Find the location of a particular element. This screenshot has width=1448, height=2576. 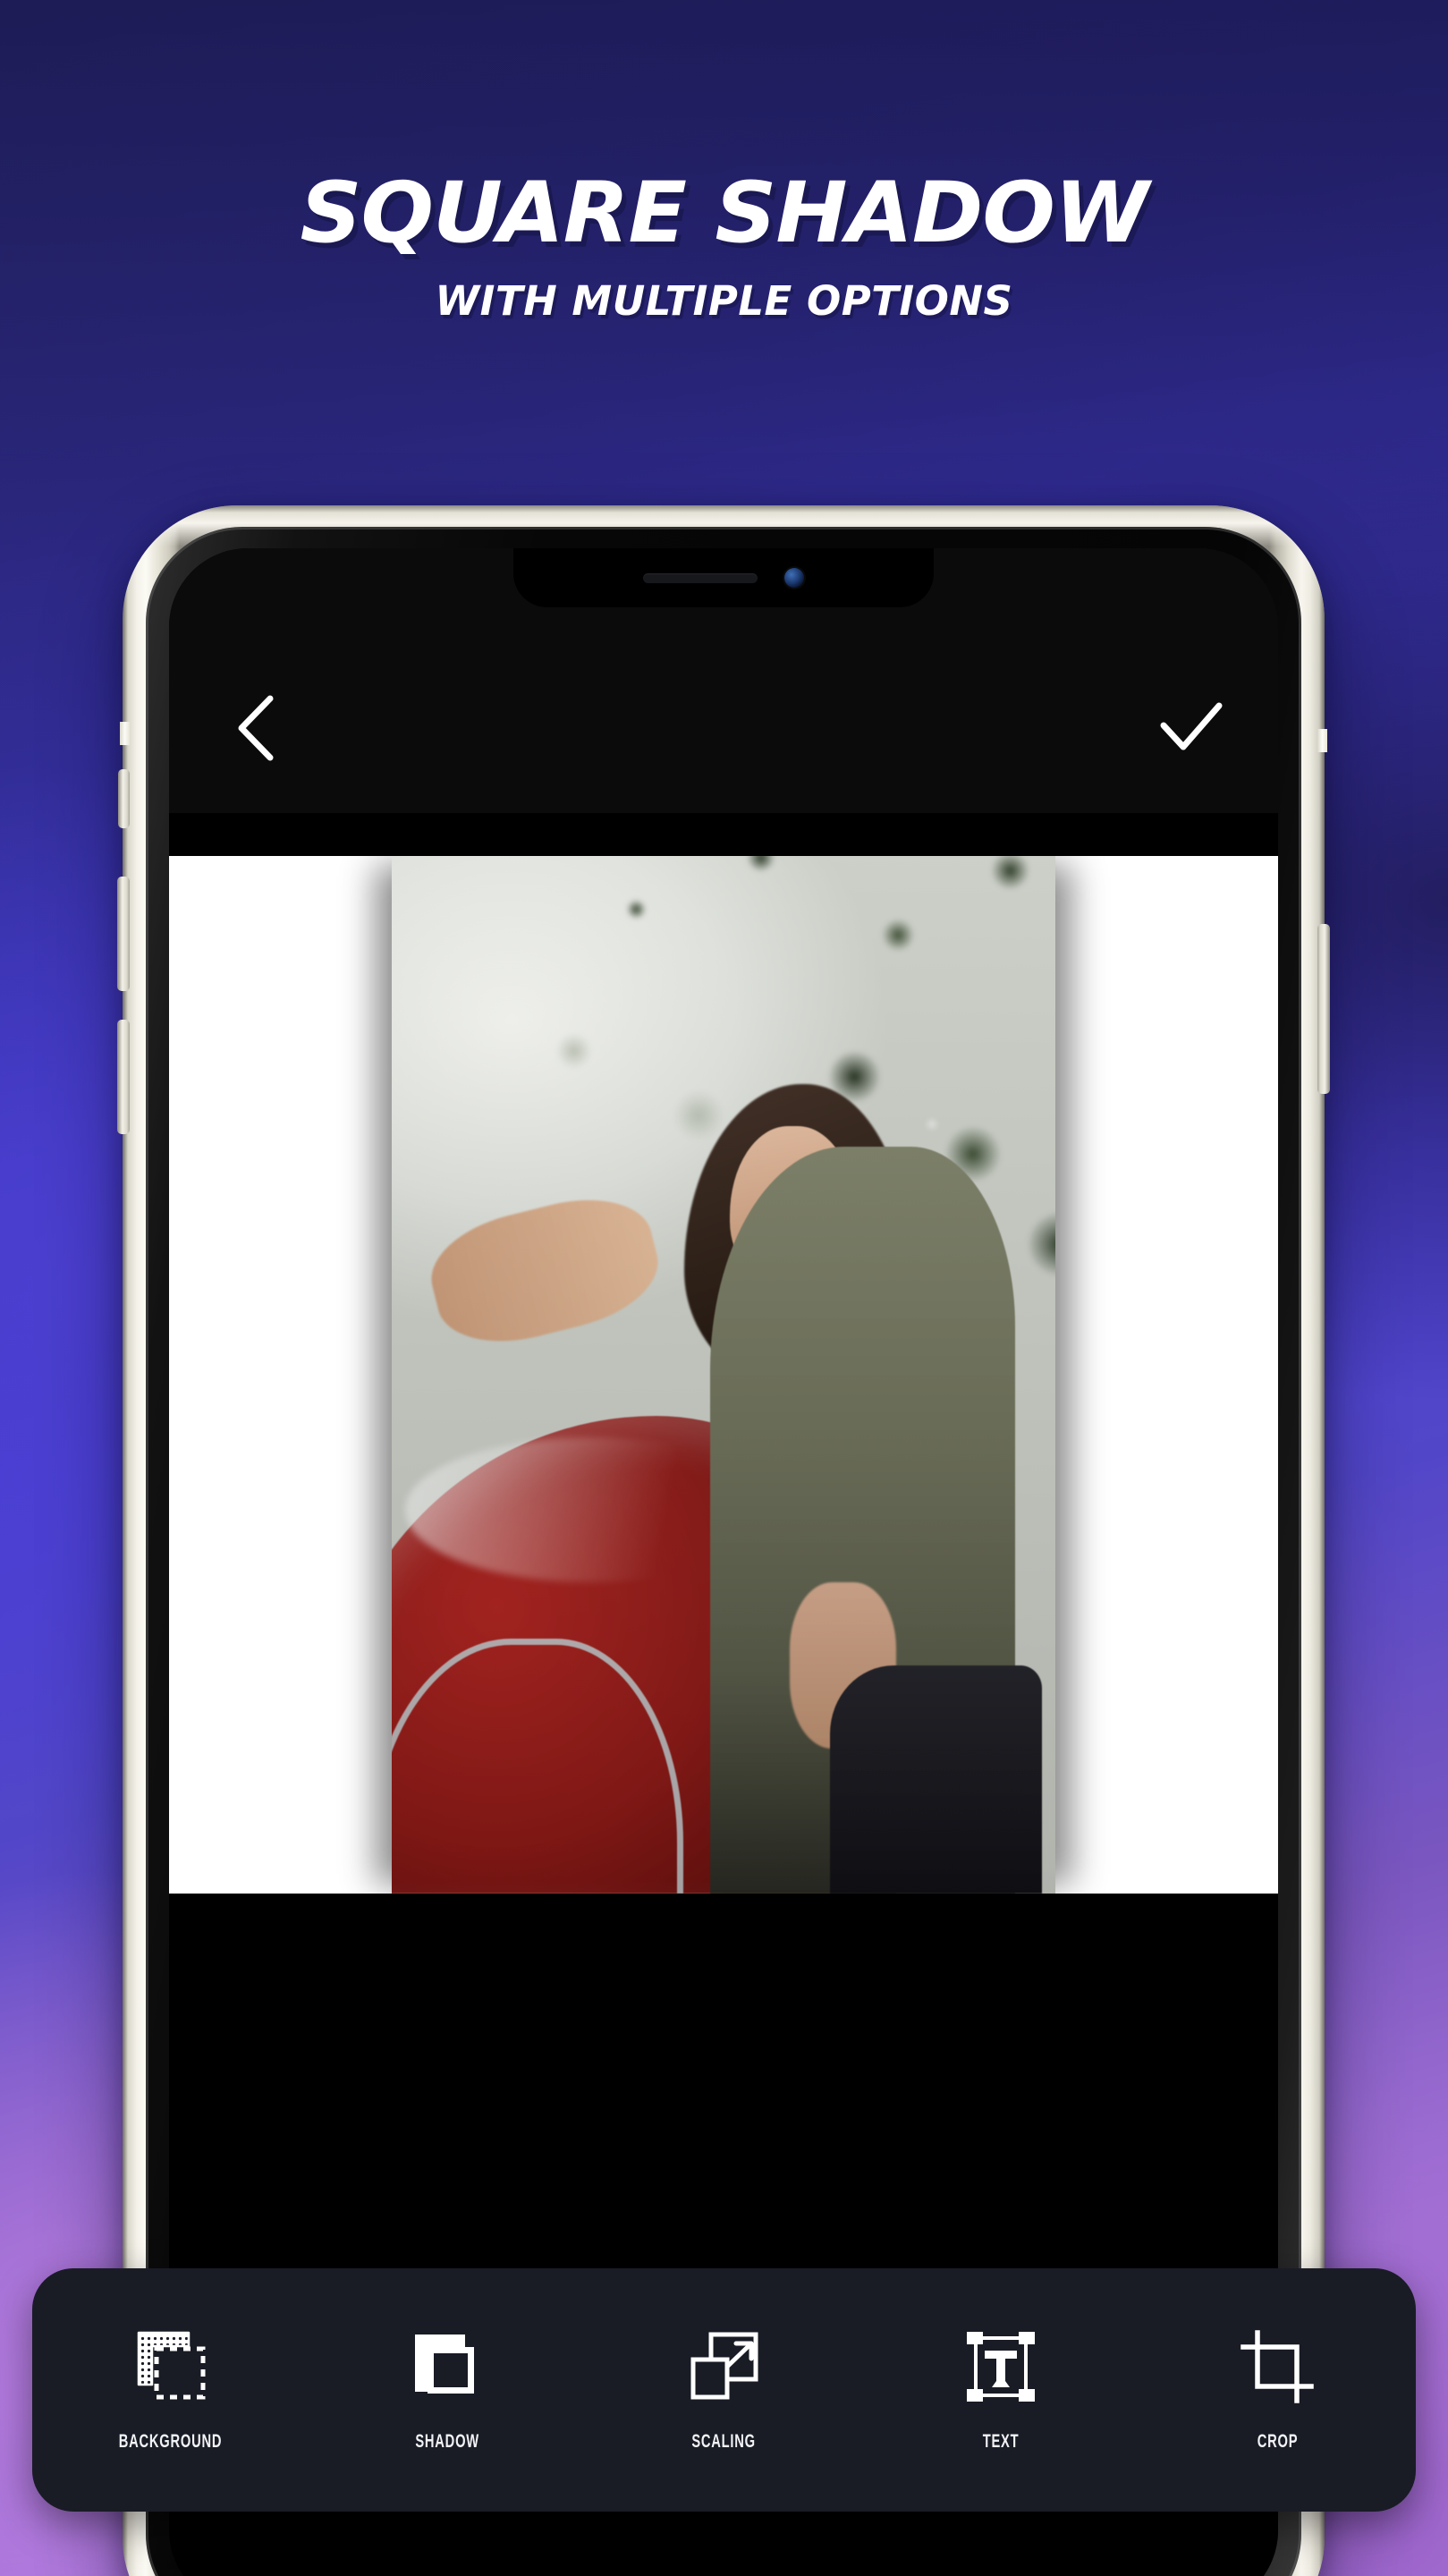

background-layers-icon is located at coordinates (170, 2365).